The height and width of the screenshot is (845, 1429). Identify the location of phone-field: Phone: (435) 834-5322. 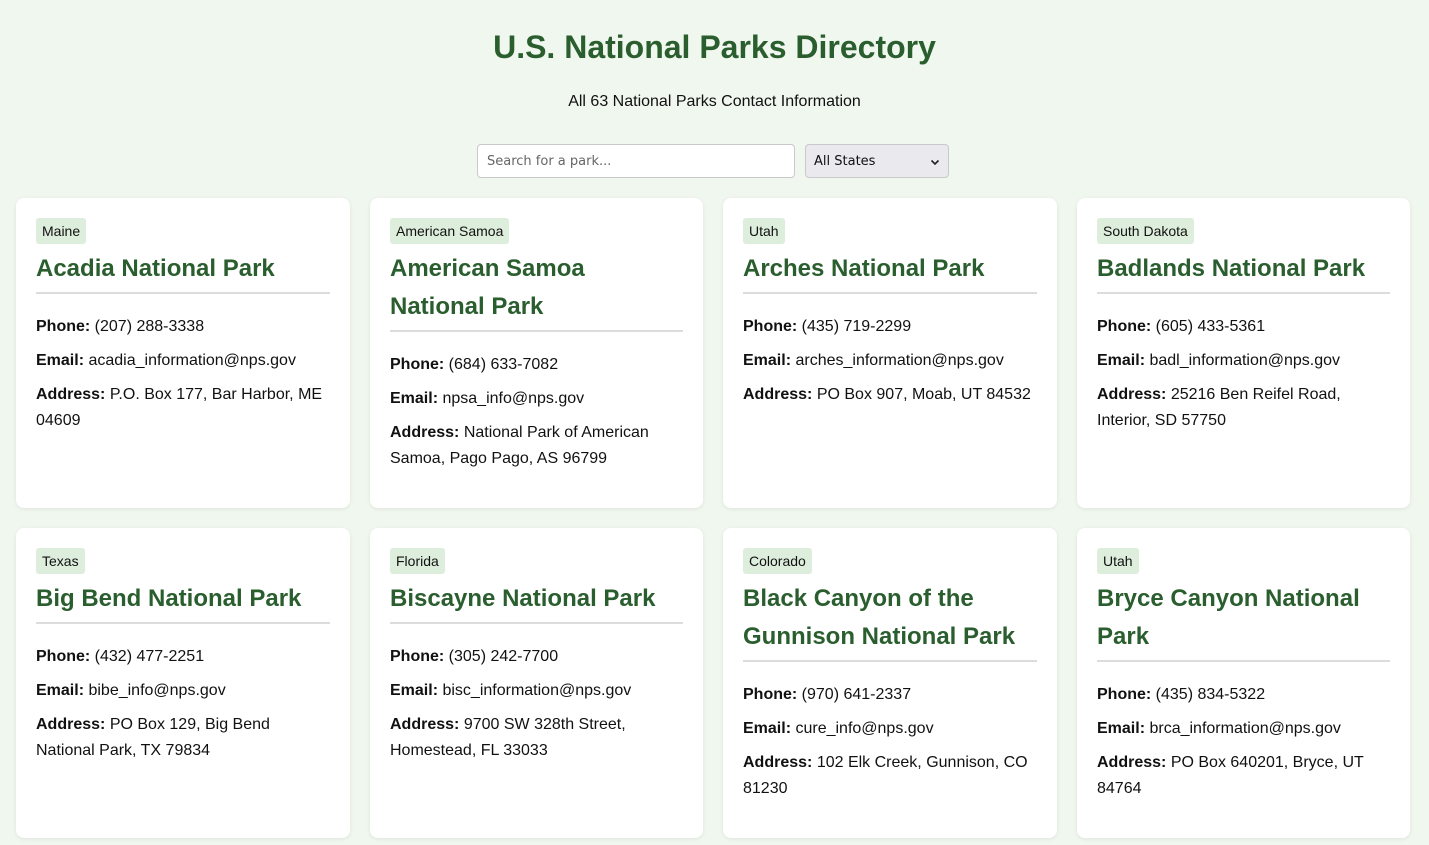
(1243, 695).